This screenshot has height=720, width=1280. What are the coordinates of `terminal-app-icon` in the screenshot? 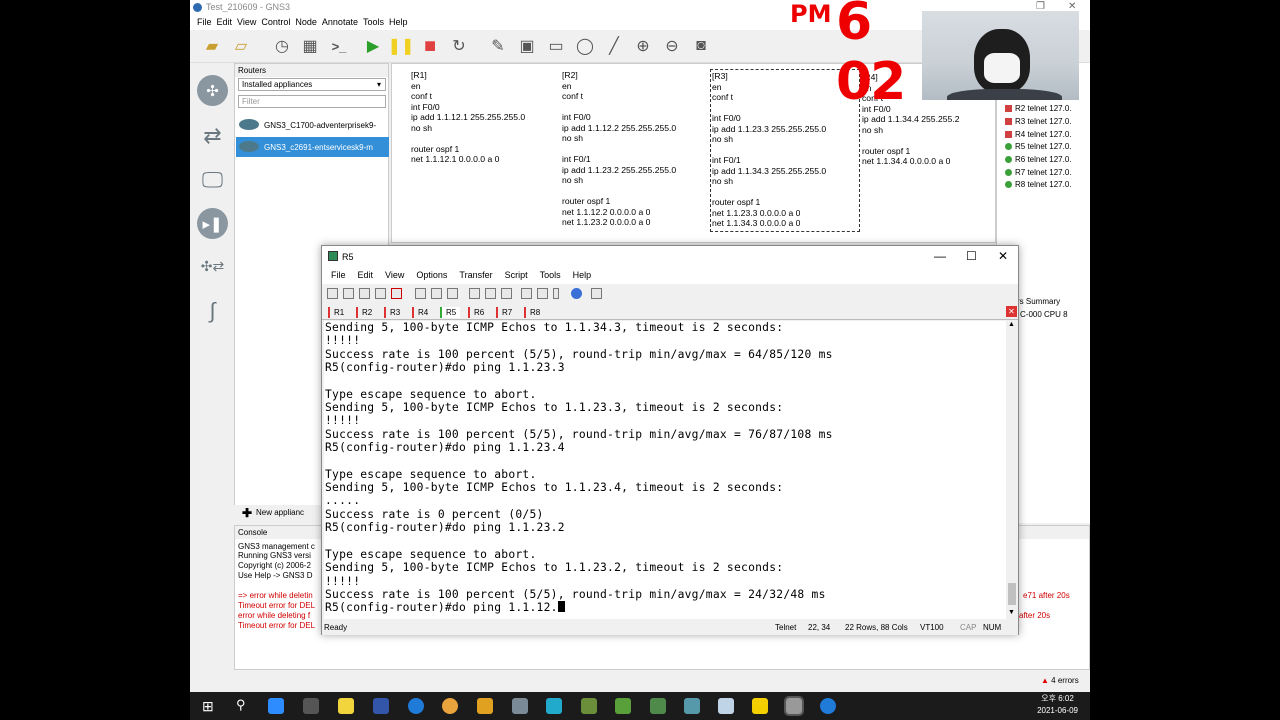 It's located at (794, 706).